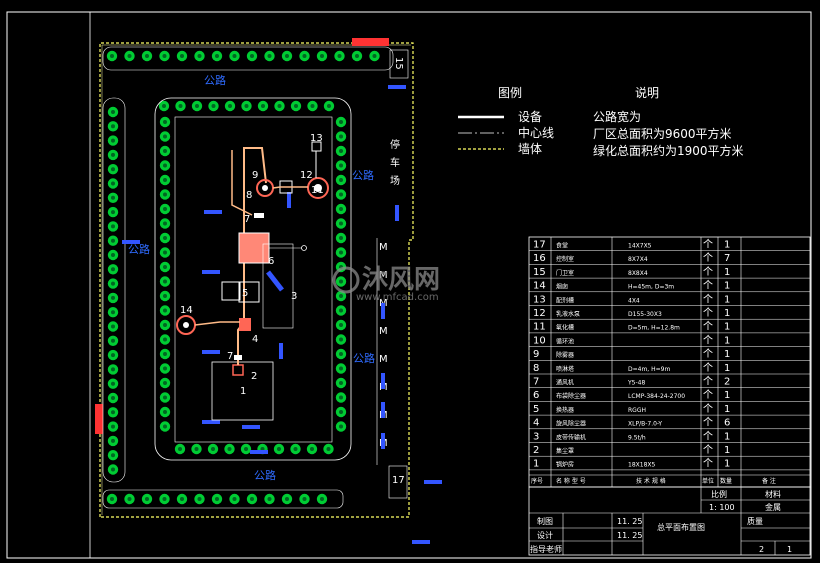 Image resolution: width=820 pixels, height=563 pixels. I want to click on table-cell: 通风机, so click(565, 383).